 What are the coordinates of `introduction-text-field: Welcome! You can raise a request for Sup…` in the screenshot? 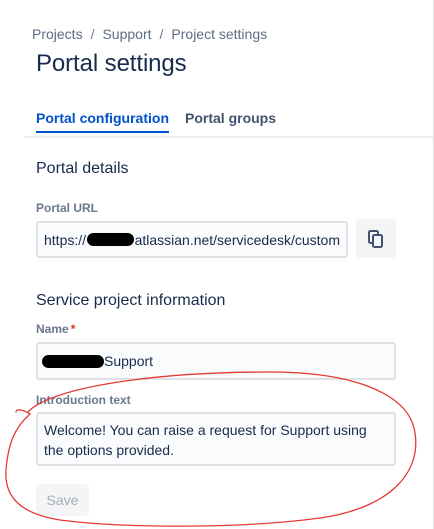 It's located at (216, 439).